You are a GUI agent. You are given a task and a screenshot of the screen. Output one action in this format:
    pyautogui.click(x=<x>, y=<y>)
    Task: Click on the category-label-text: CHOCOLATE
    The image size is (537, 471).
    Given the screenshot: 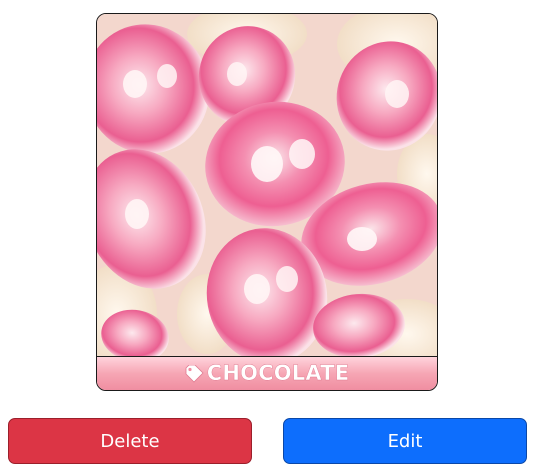 What is the action you would take?
    pyautogui.click(x=278, y=373)
    